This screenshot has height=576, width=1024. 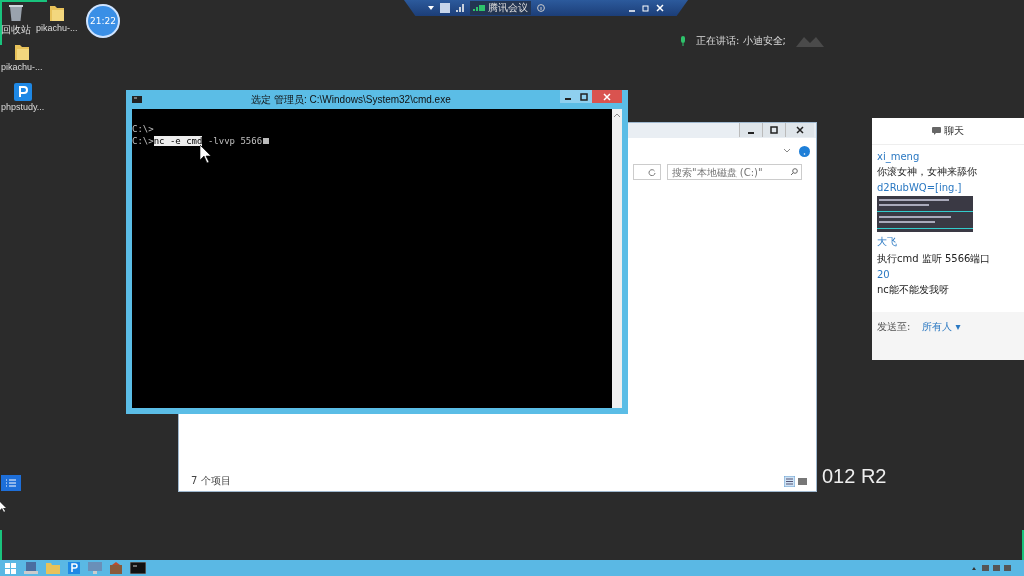 I want to click on info-icon, so click(x=541, y=8).